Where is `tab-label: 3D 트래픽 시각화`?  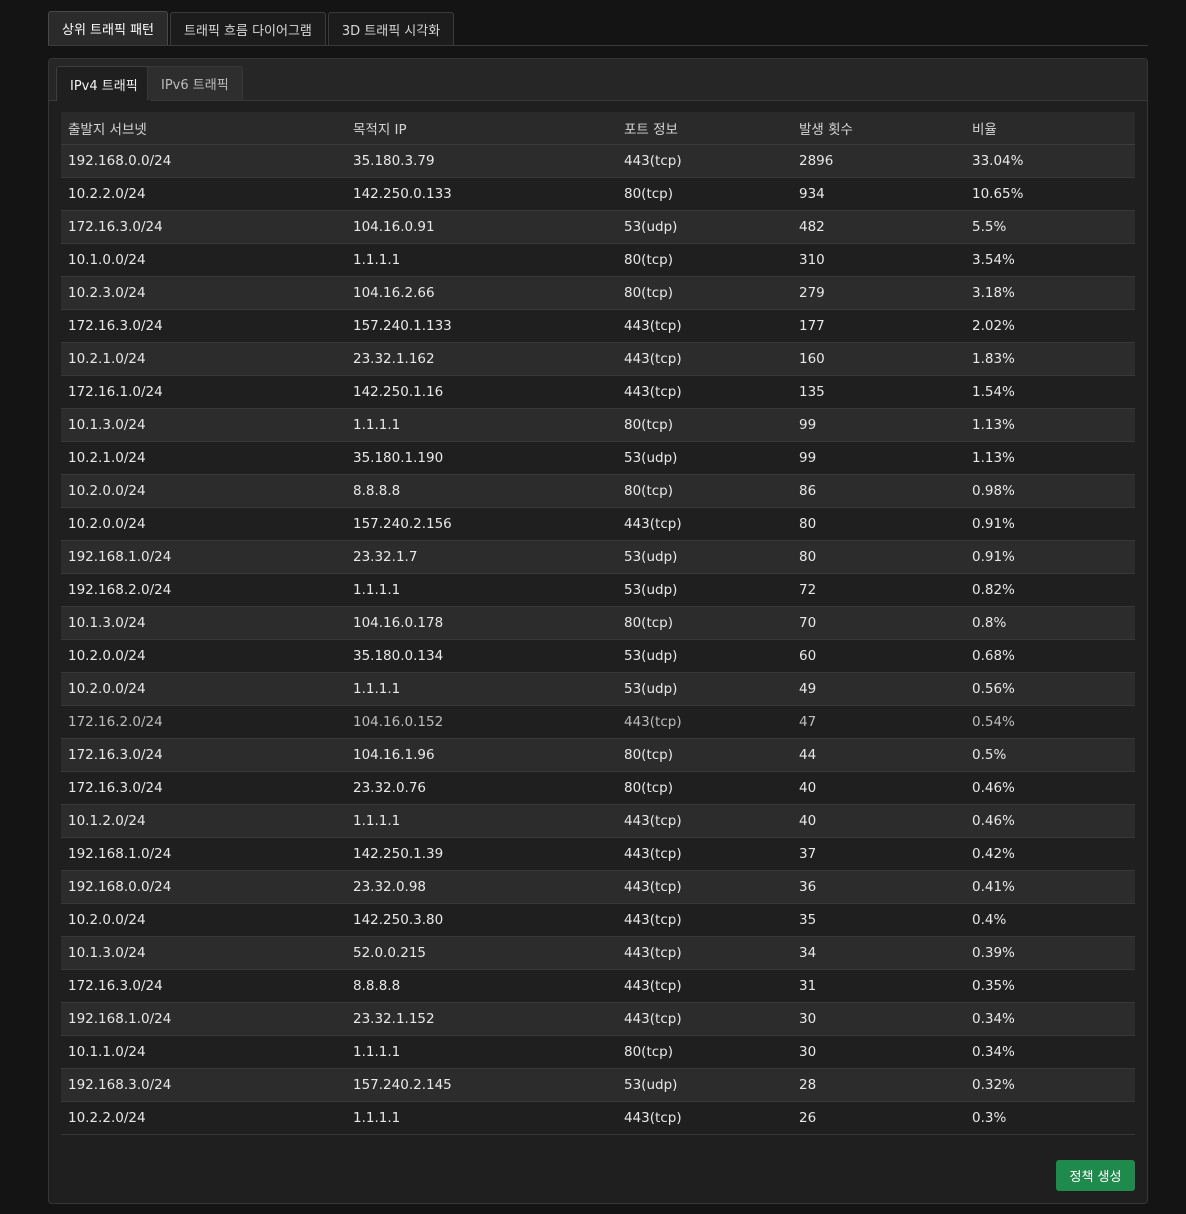
tab-label: 3D 트래픽 시각화 is located at coordinates (391, 31).